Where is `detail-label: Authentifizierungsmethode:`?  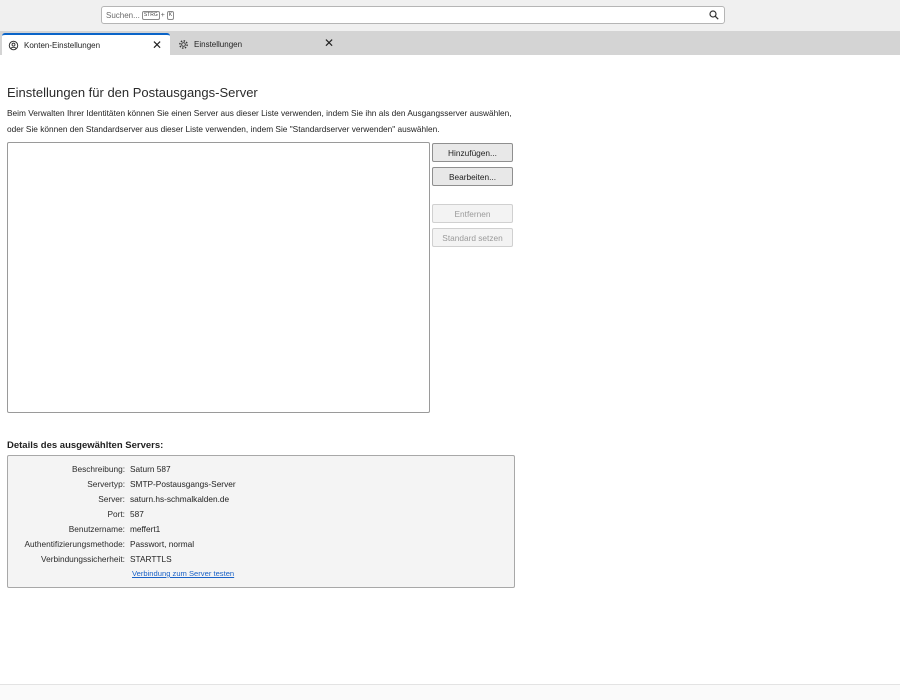
detail-label: Authentifizierungsmethode: is located at coordinates (74, 544).